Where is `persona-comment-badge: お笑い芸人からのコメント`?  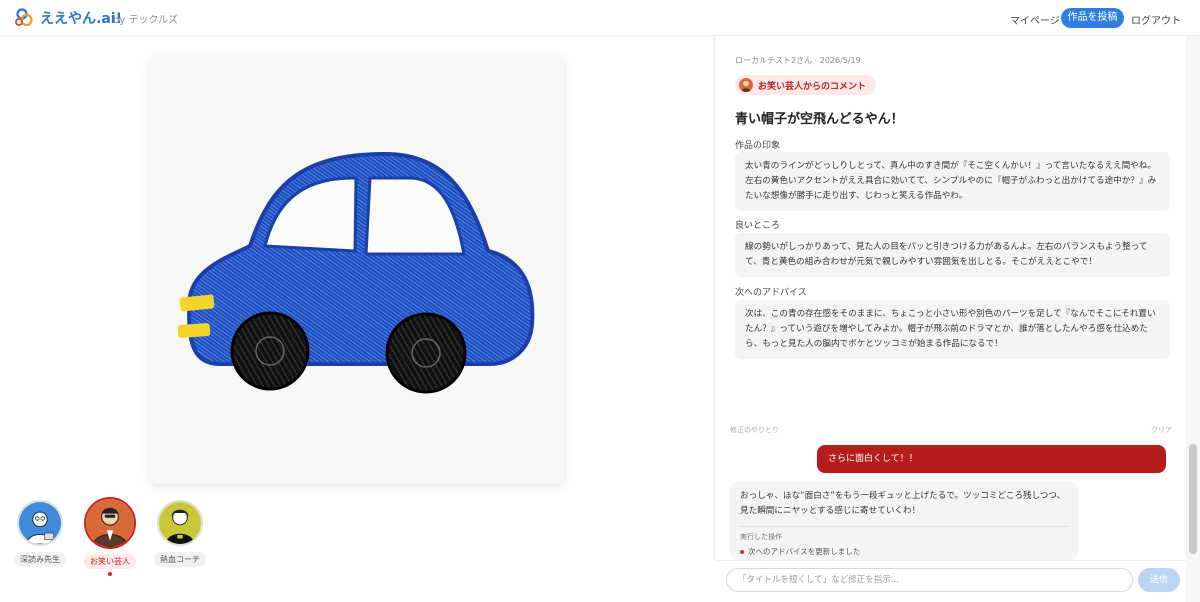 persona-comment-badge: お笑い芸人からのコメント is located at coordinates (806, 85).